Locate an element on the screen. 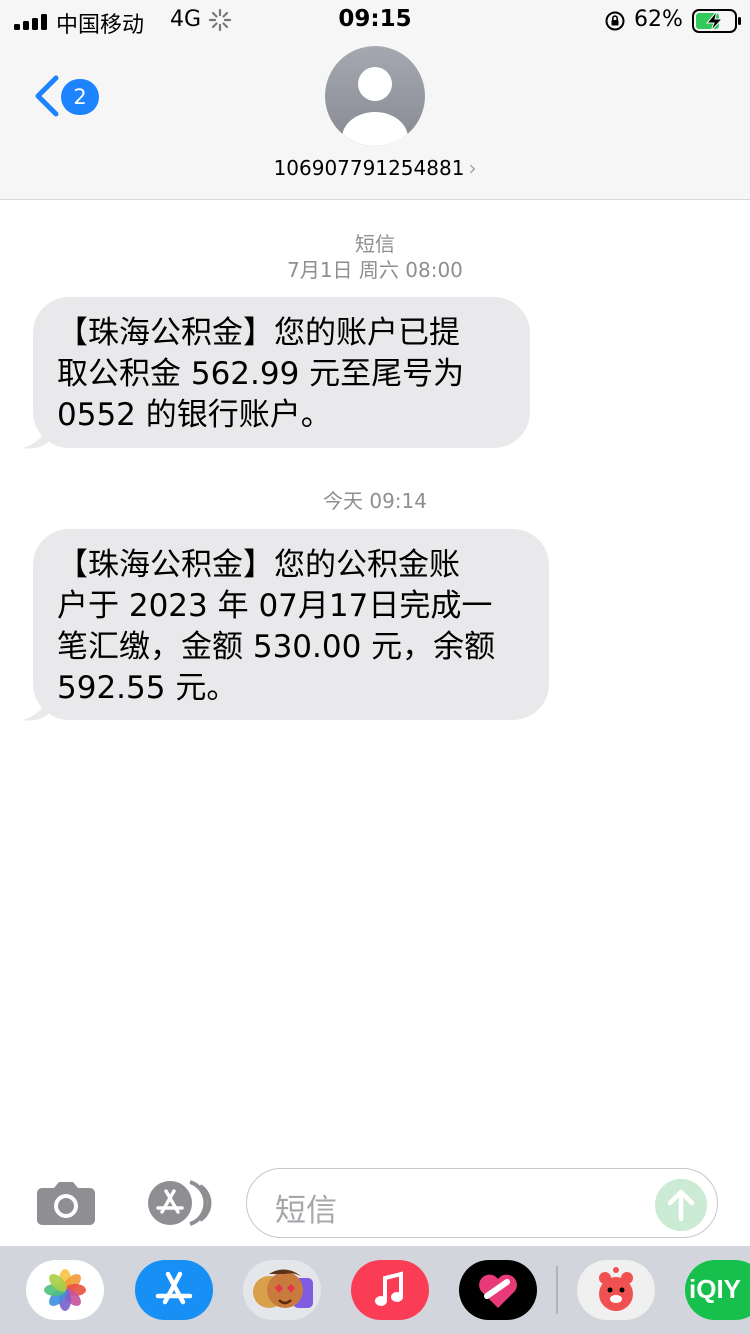 This screenshot has width=750, height=1334. send-arrow-icon is located at coordinates (681, 1205).